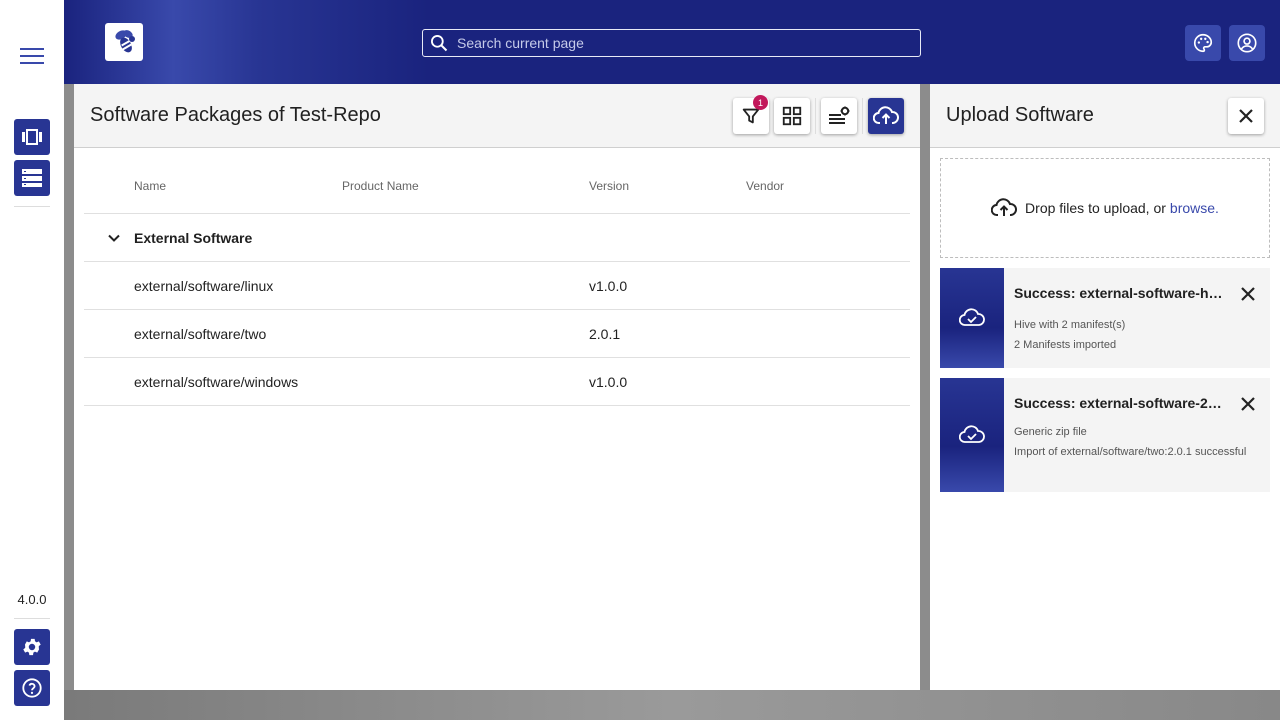 The height and width of the screenshot is (720, 1280). Describe the element at coordinates (200, 334) in the screenshot. I see `row-name: external/software/two` at that location.